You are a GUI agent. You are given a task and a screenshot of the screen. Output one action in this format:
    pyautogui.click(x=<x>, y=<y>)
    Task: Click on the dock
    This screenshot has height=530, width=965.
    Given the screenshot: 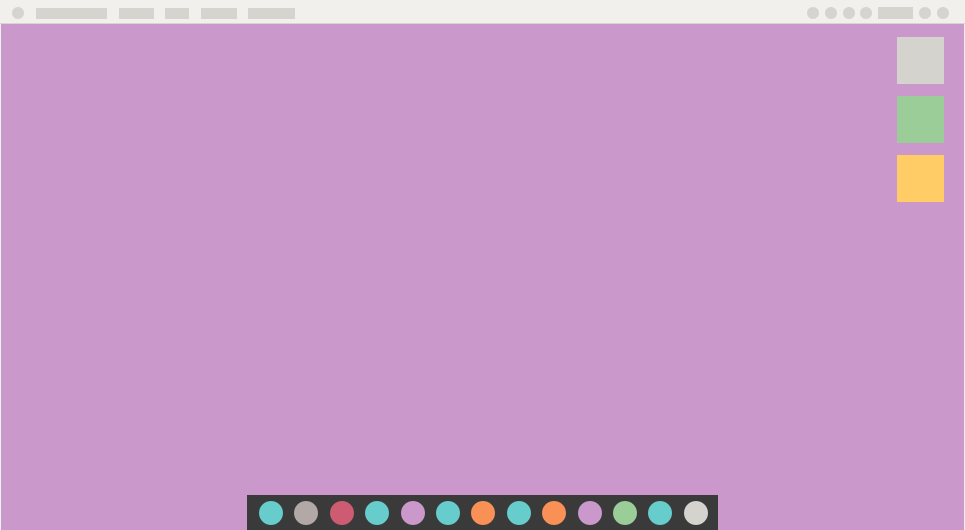 What is the action you would take?
    pyautogui.click(x=482, y=512)
    